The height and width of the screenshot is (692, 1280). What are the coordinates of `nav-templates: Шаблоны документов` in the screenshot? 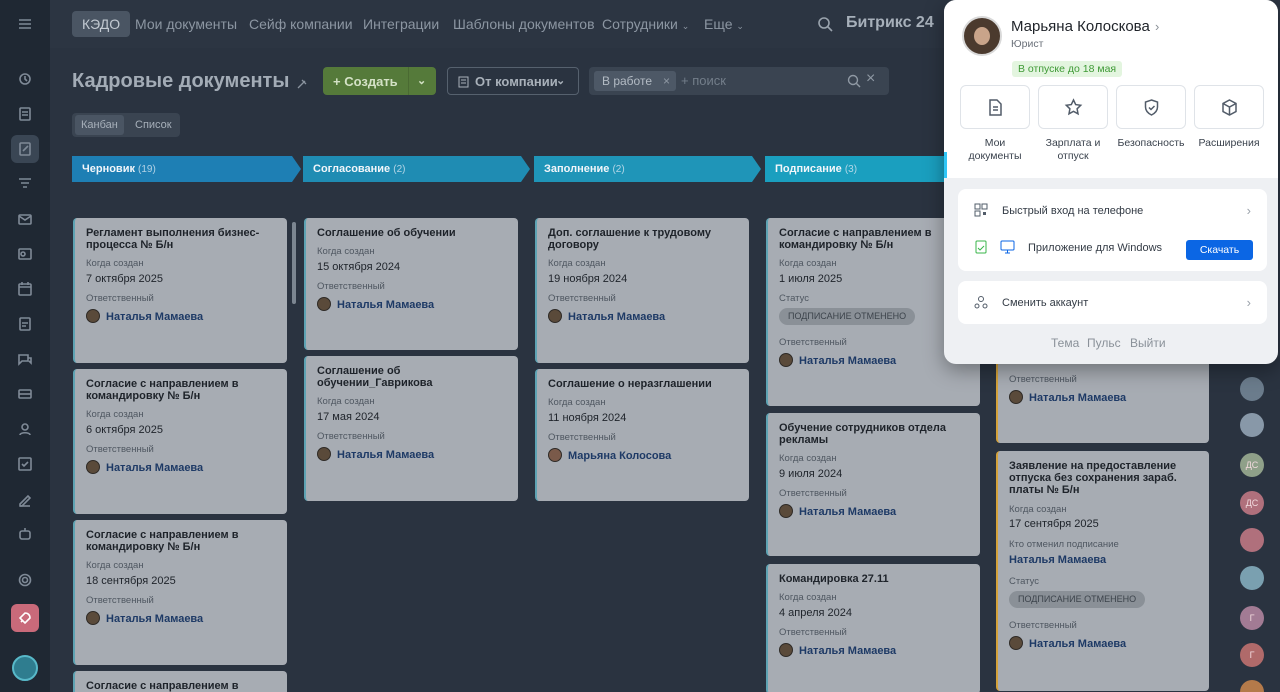 It's located at (524, 24).